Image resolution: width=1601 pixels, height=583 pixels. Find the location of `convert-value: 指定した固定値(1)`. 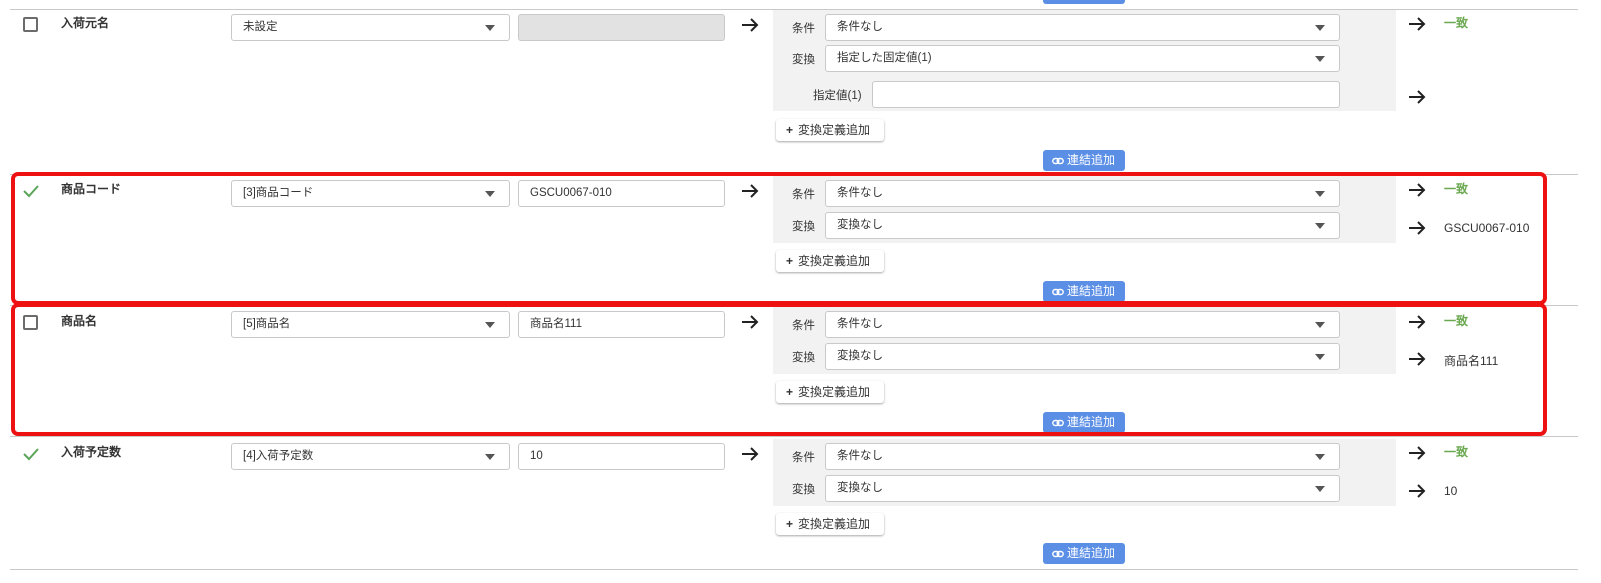

convert-value: 指定した固定値(1) is located at coordinates (884, 58).